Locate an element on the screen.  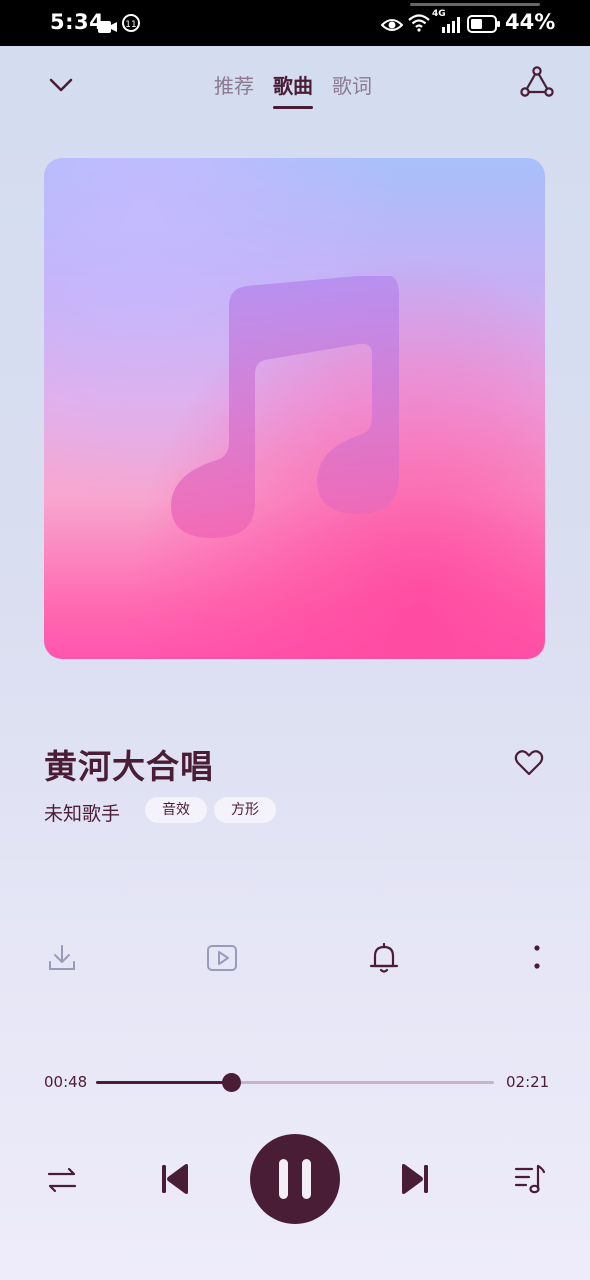
playlist-icon is located at coordinates (530, 1179).